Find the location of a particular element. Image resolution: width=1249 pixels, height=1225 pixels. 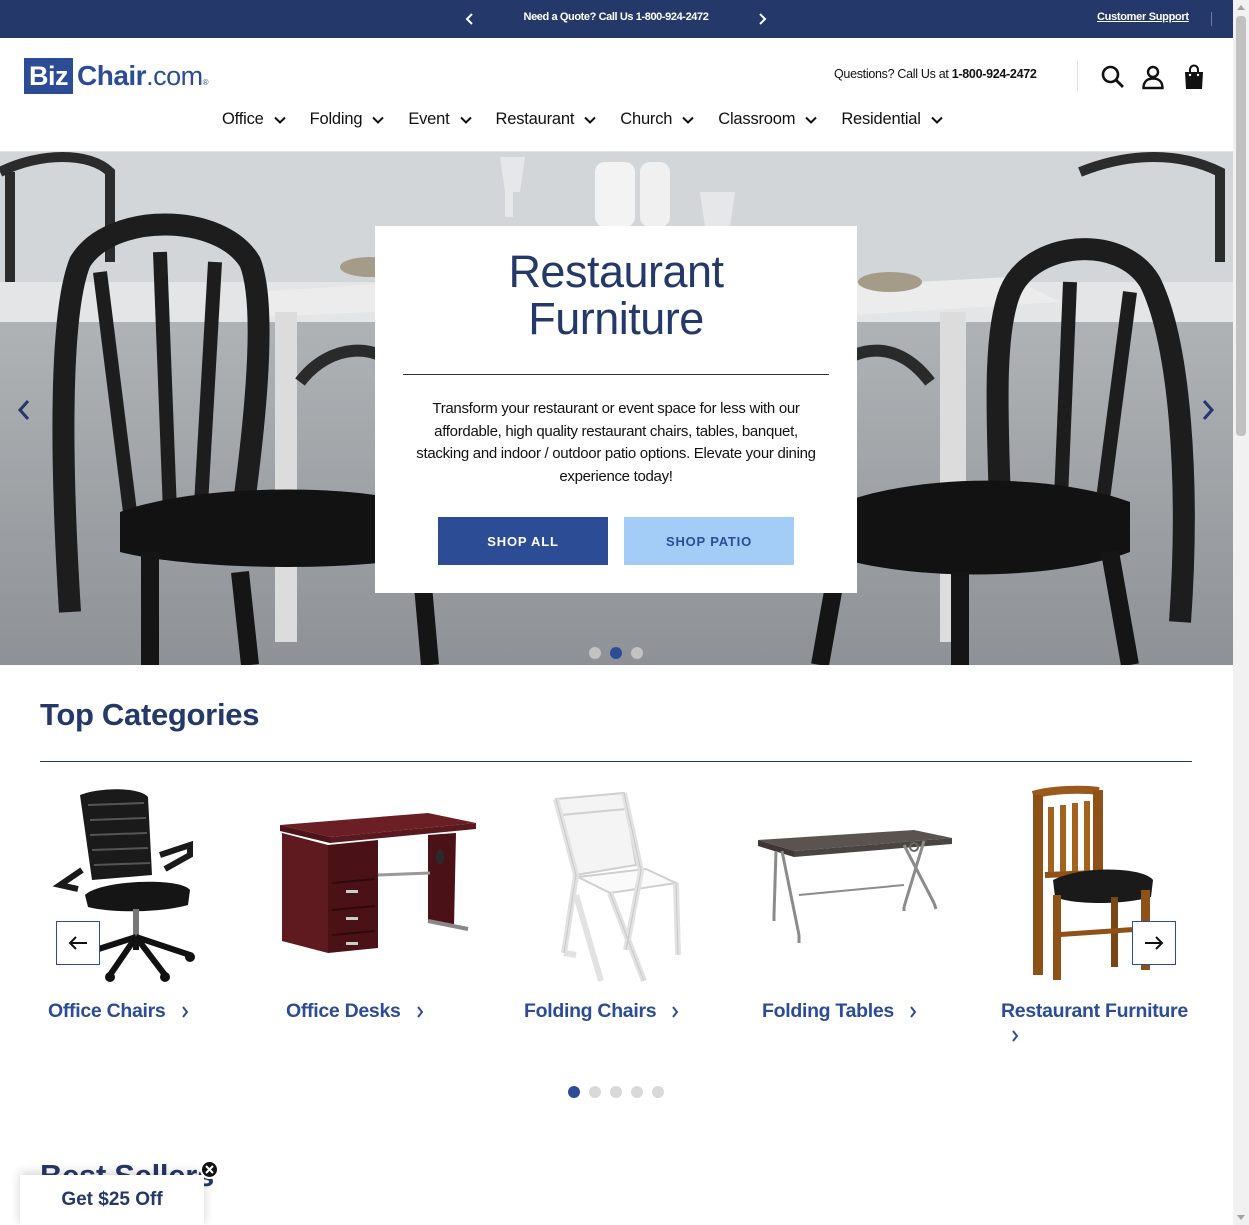

arrow-right-icon is located at coordinates (1154, 943).